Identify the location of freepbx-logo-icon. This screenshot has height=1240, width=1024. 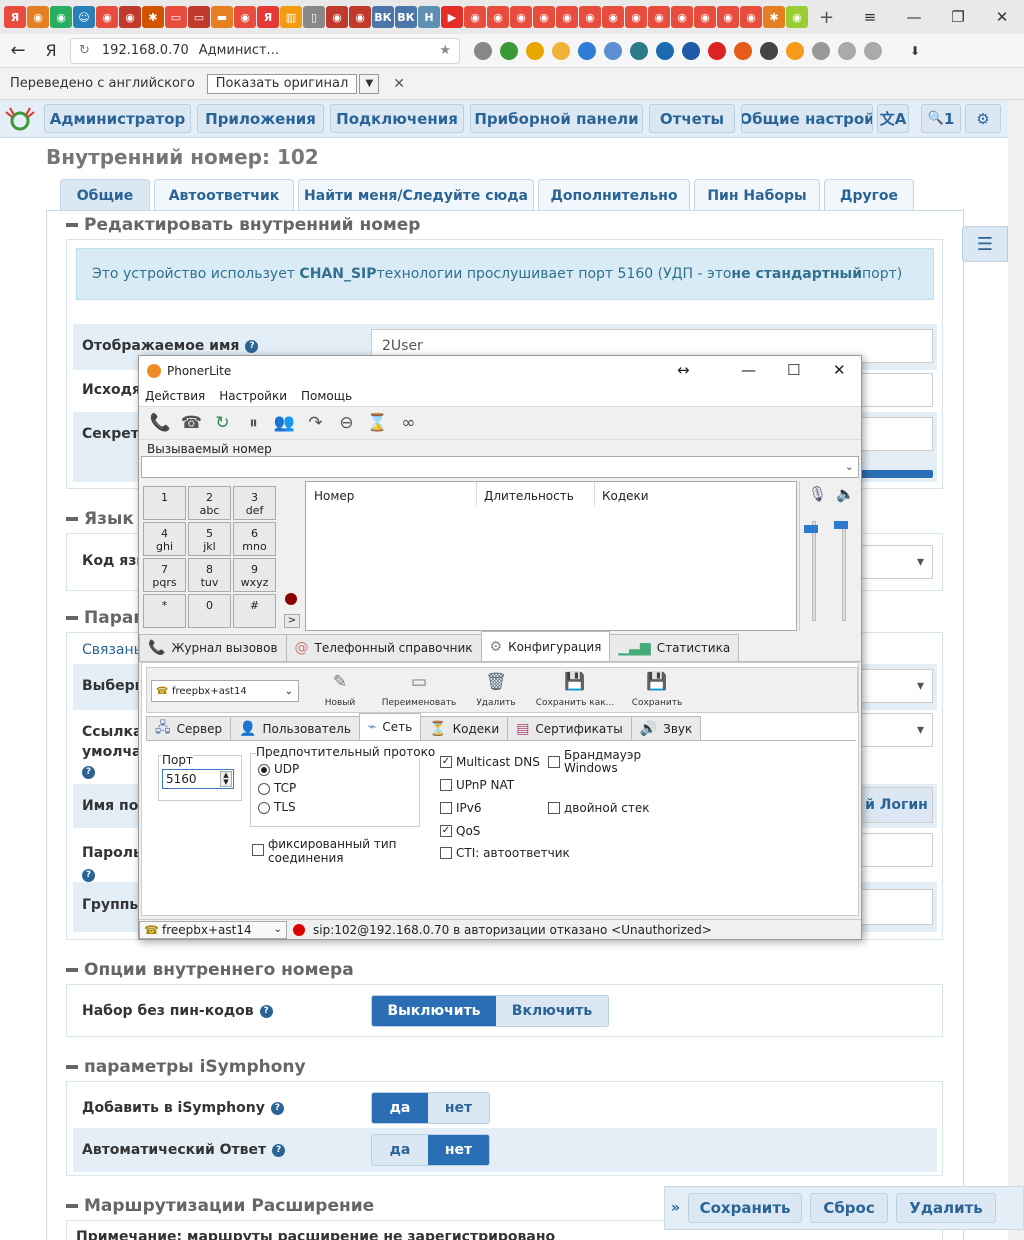
(20, 119).